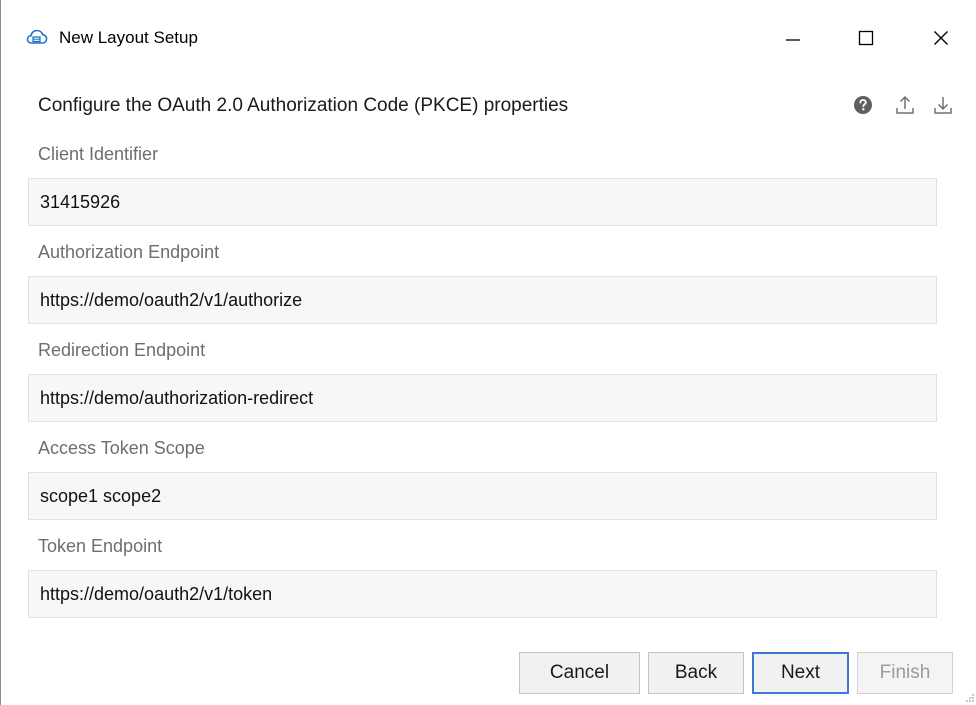 This screenshot has height=705, width=976. I want to click on window-title: New Layout Setup, so click(128, 37).